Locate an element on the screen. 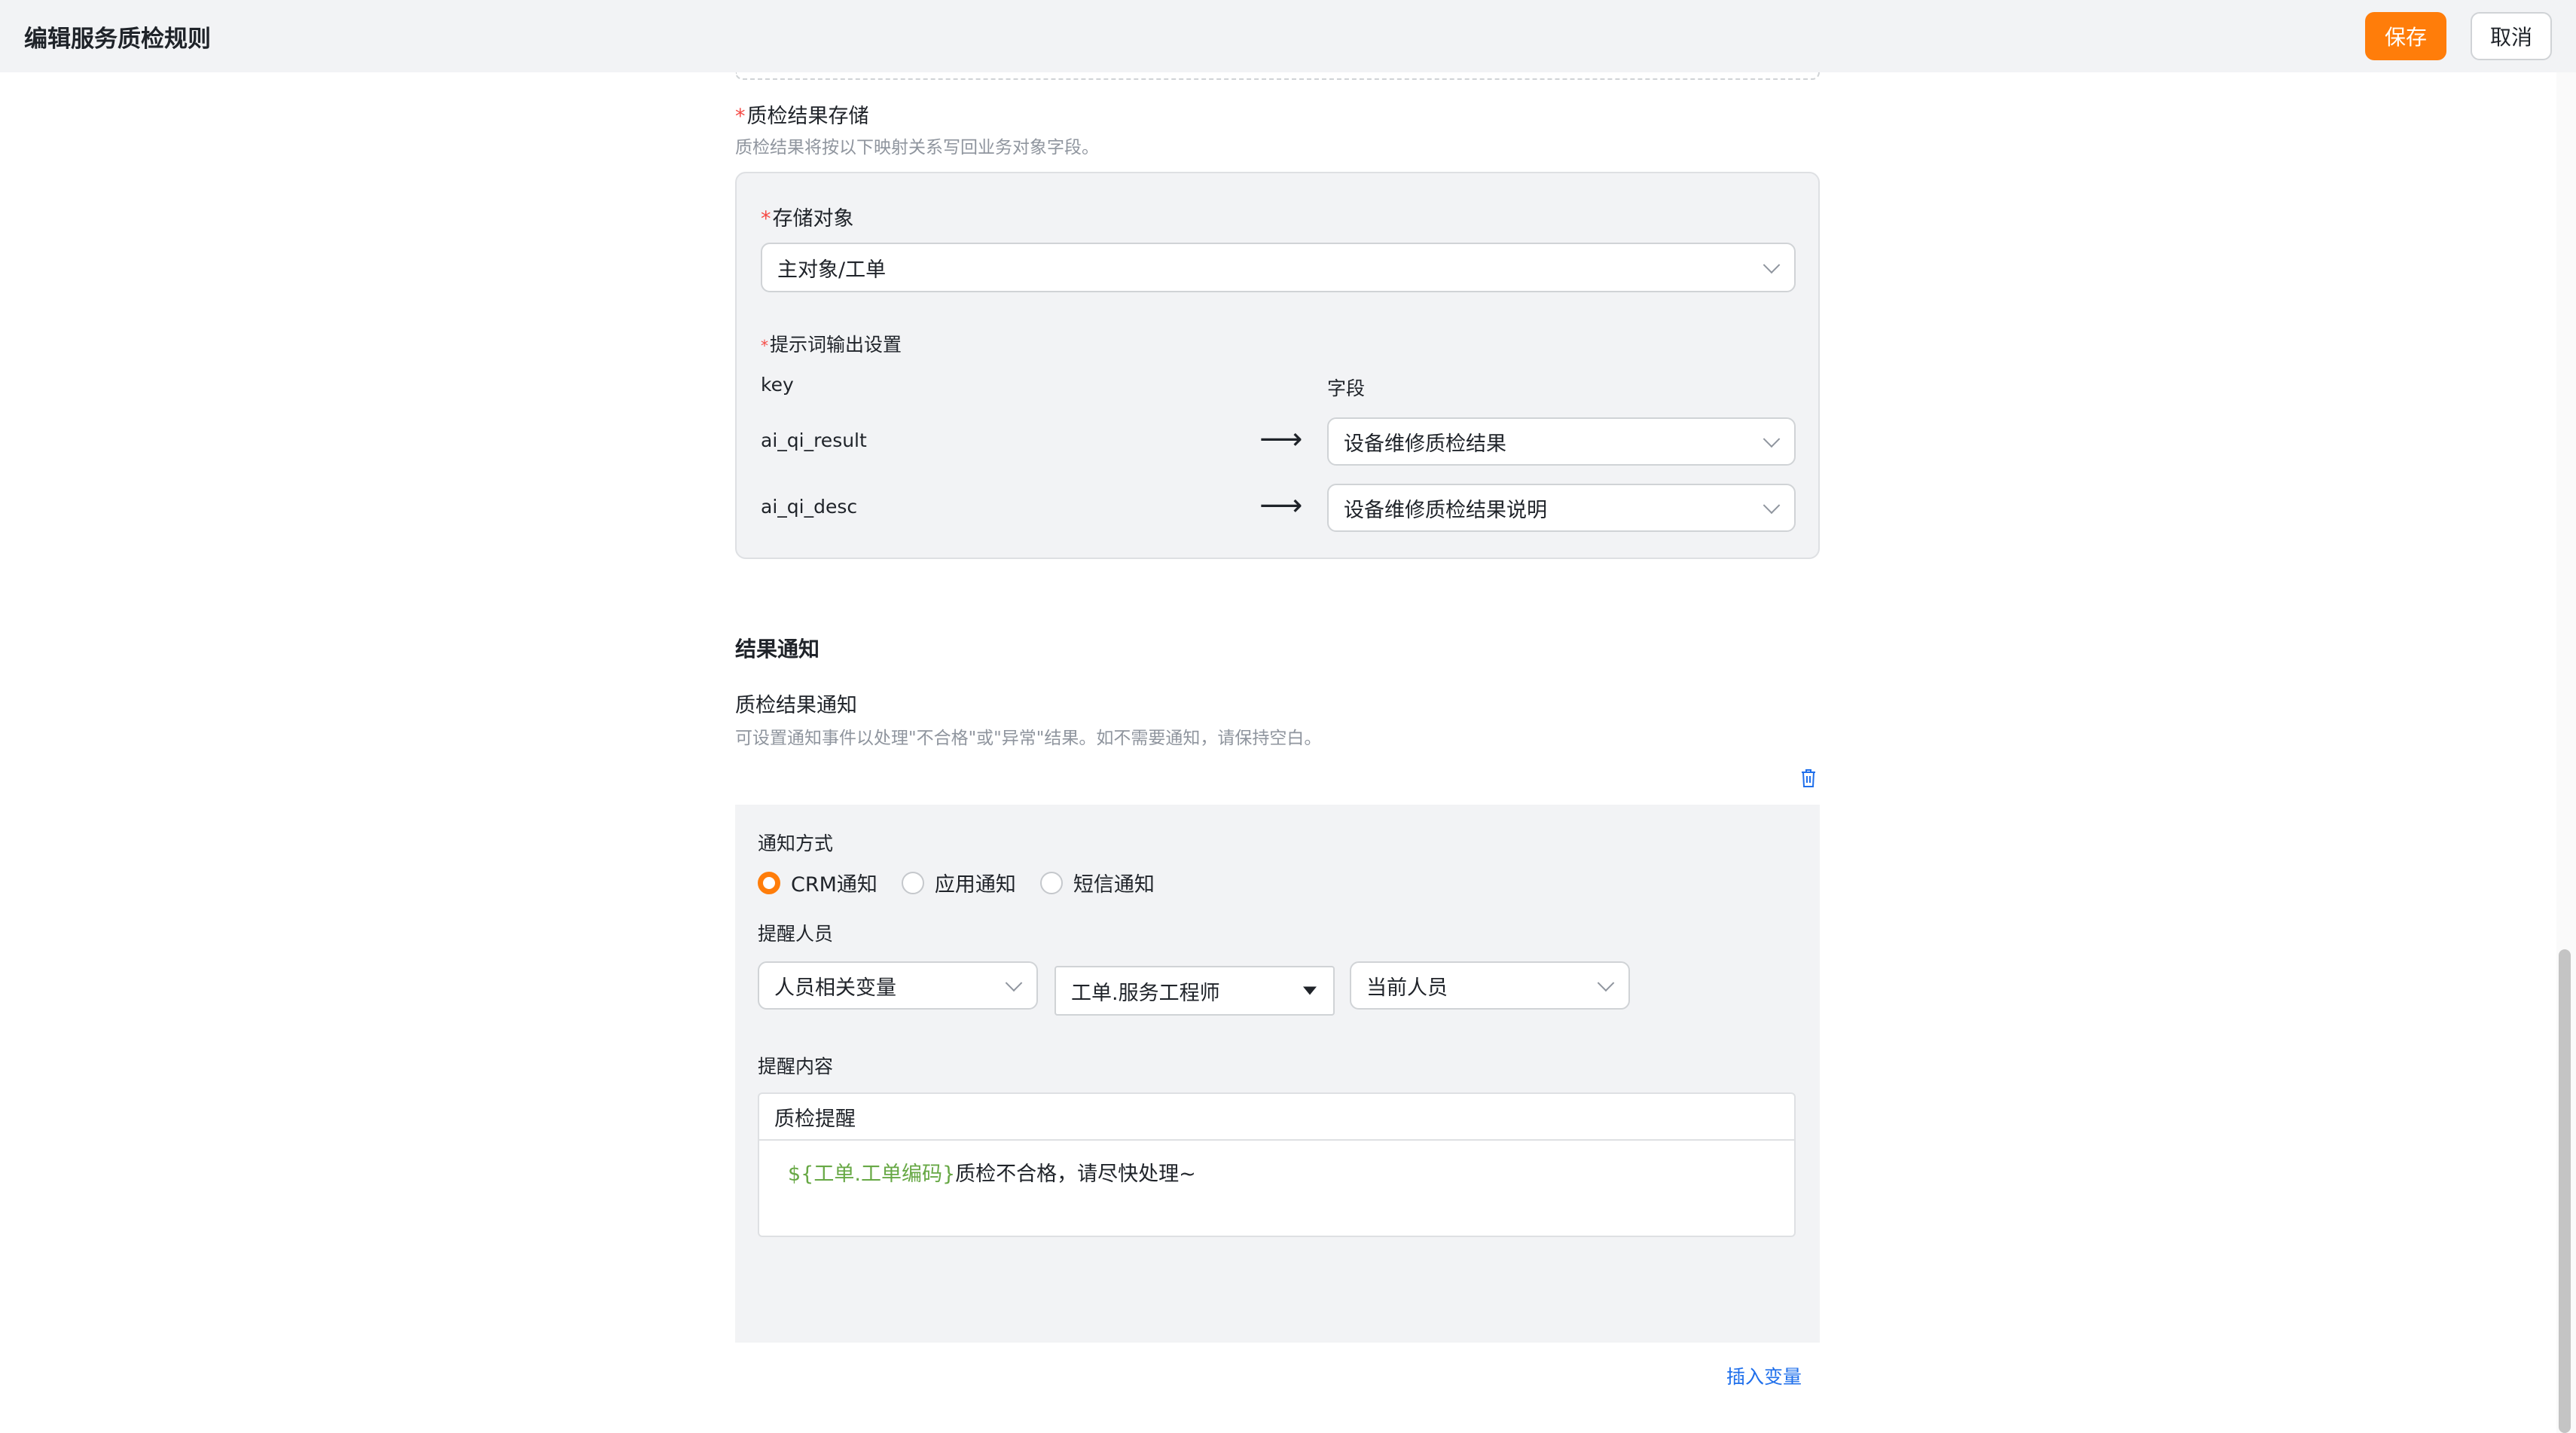 This screenshot has width=2576, height=1433. previous-card-edge is located at coordinates (1278, 76).